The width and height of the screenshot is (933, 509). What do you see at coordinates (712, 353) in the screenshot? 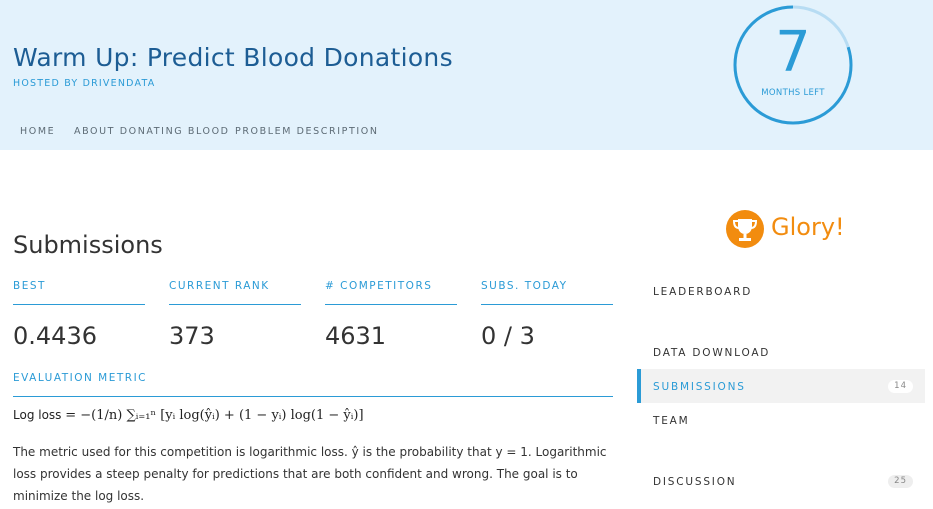
I see `sidebar-item-label: DATA DOWNLOAD` at bounding box center [712, 353].